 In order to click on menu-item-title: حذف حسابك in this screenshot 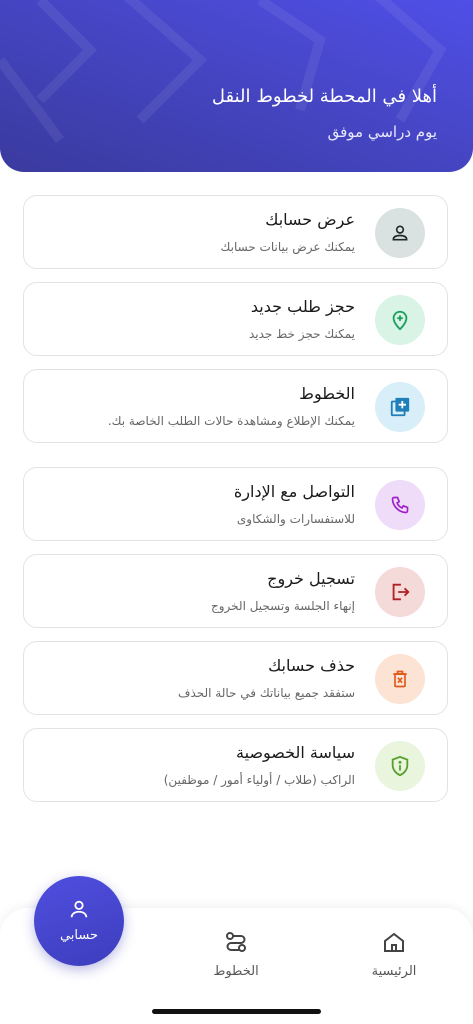, I will do `click(311, 665)`.